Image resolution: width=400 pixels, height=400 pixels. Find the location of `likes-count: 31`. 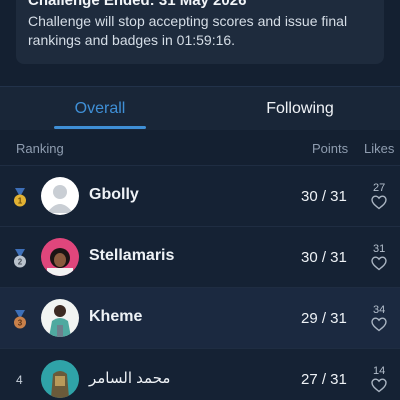

likes-count: 31 is located at coordinates (379, 249).